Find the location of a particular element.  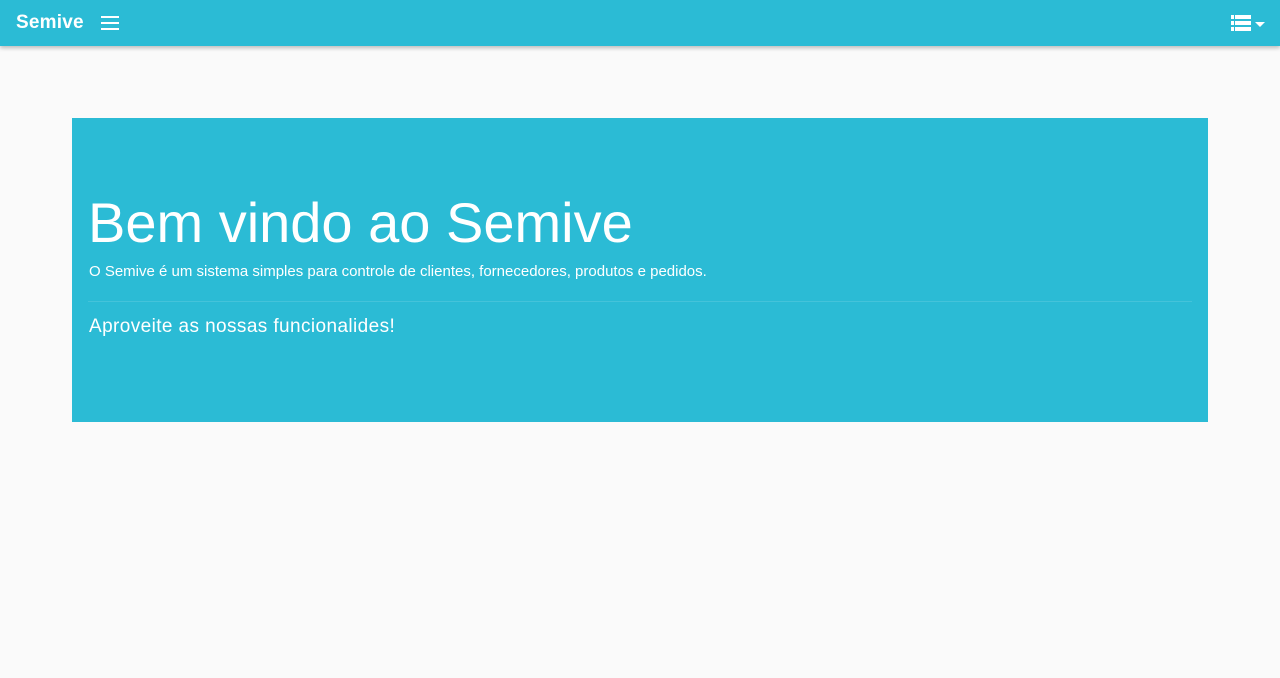

welcome-subtitle: Aproveite as nossas funcionalides! is located at coordinates (242, 326).